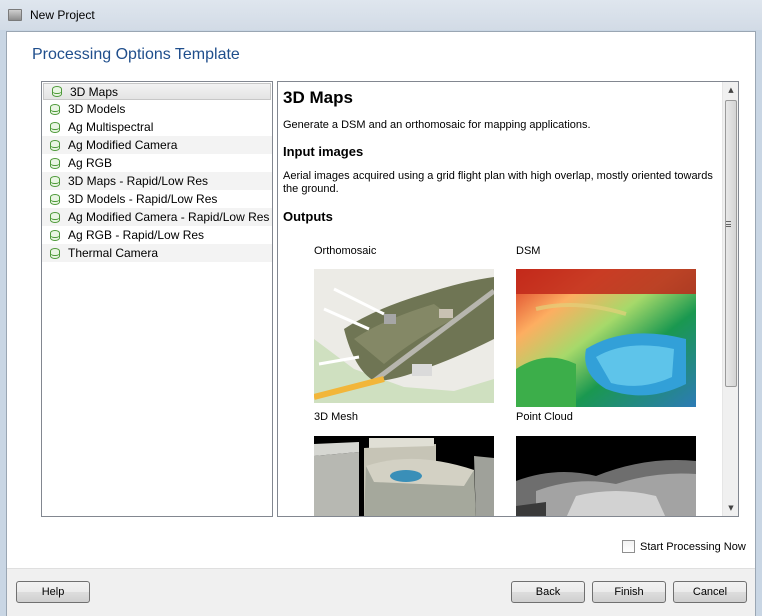 The width and height of the screenshot is (762, 616). I want to click on template-item: Ag Modified Camera, so click(157, 145).